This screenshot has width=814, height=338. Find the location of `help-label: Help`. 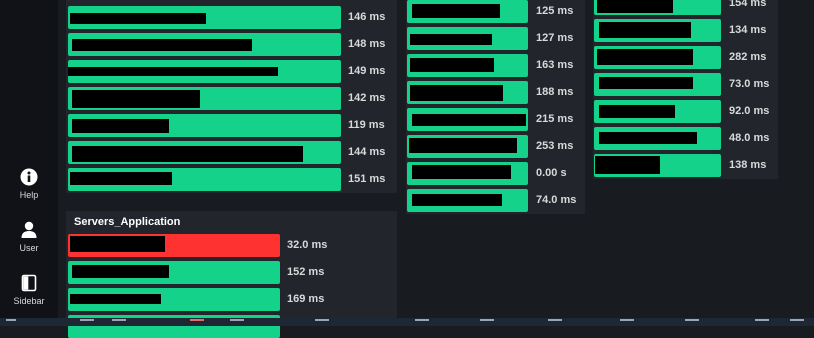

help-label: Help is located at coordinates (29, 195).